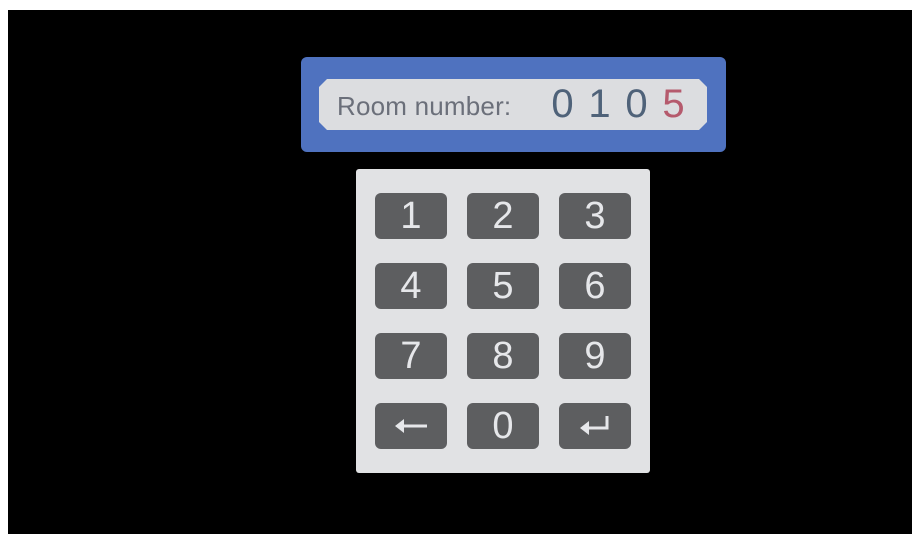 This screenshot has width=917, height=535. What do you see at coordinates (503, 426) in the screenshot?
I see `key-0: 0` at bounding box center [503, 426].